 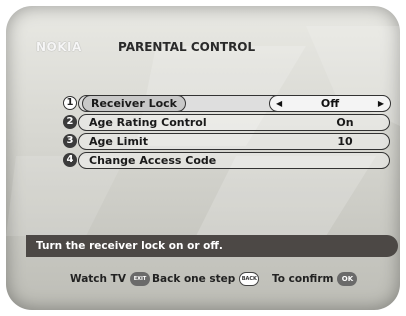 I want to click on back-label: Back one step, so click(x=194, y=279).